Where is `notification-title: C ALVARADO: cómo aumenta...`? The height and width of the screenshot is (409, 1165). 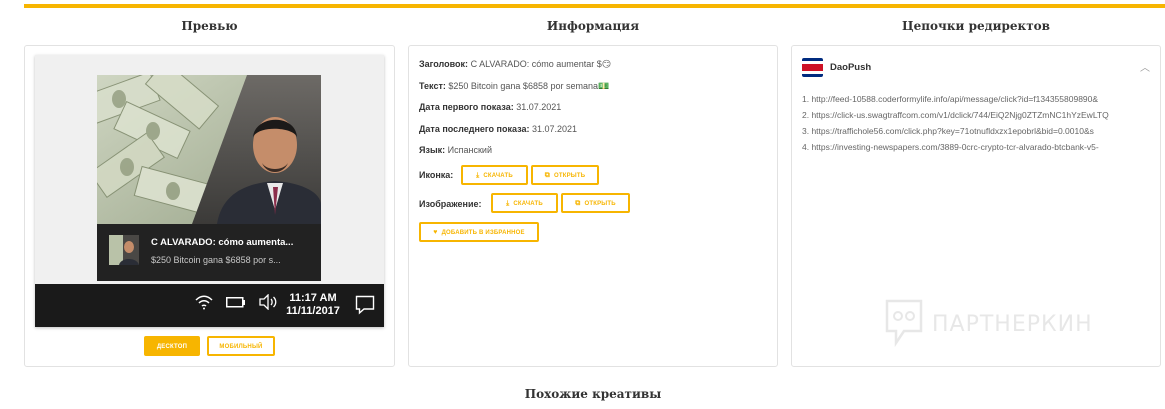
notification-title: C ALVARADO: cómo aumenta... is located at coordinates (222, 242).